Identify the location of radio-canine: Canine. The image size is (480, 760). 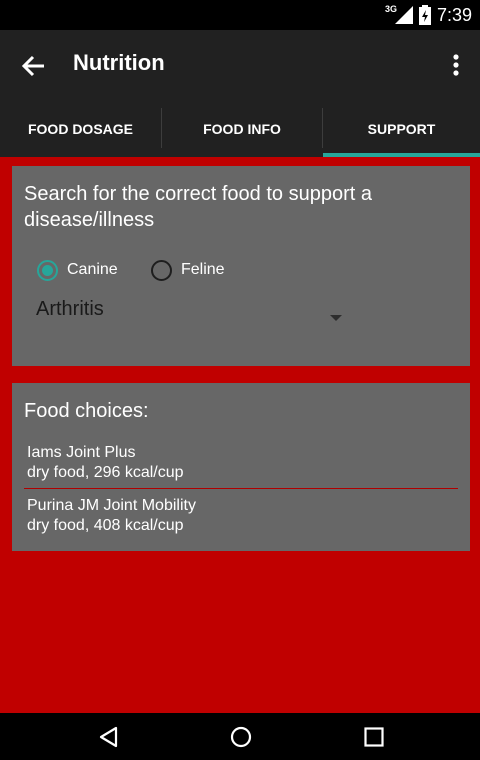
(77, 270).